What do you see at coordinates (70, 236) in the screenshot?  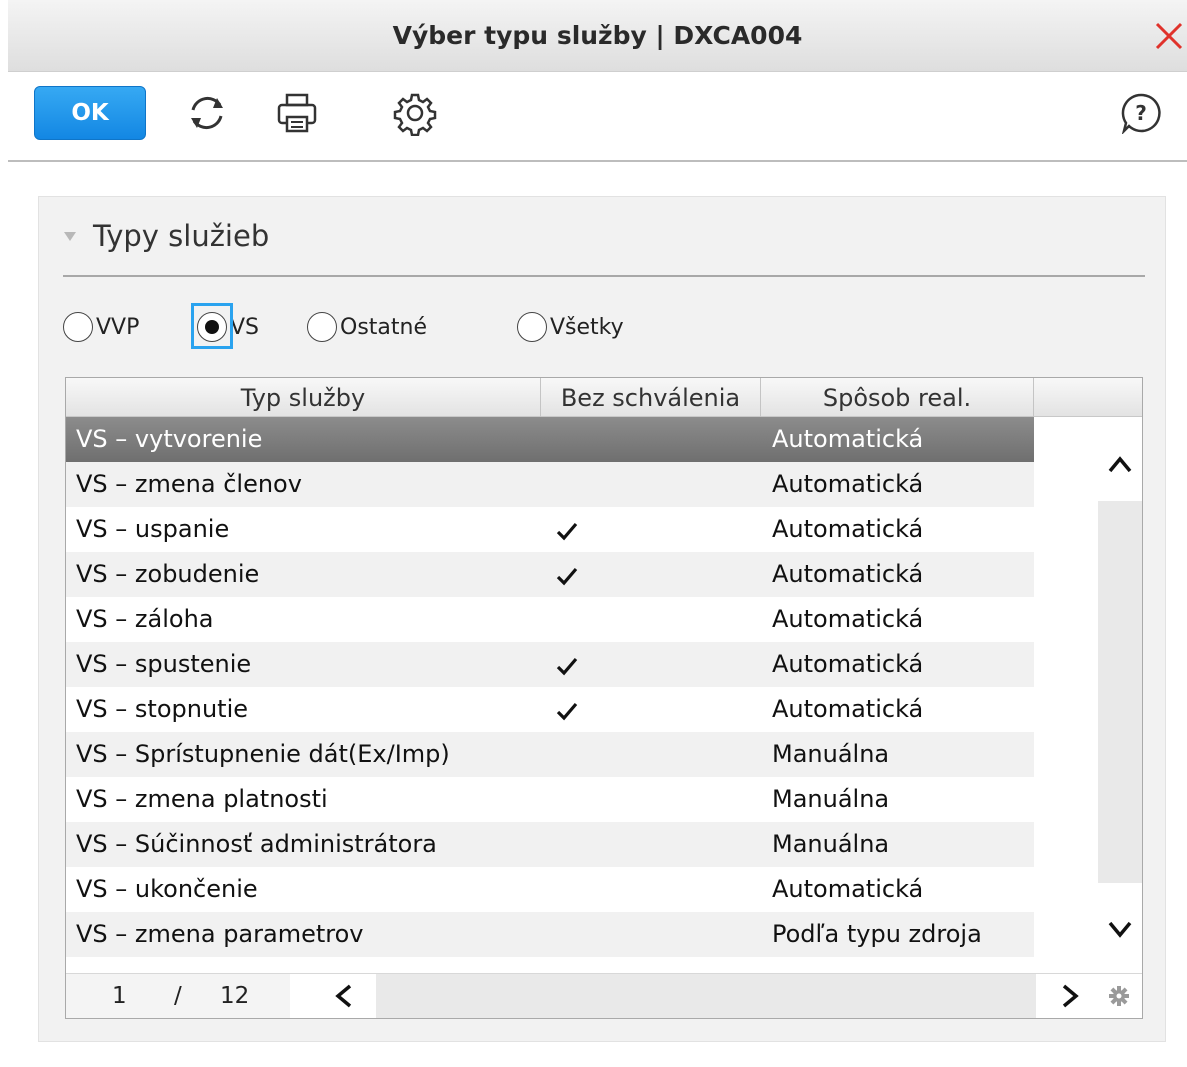 I see `collapse-arrow-icon` at bounding box center [70, 236].